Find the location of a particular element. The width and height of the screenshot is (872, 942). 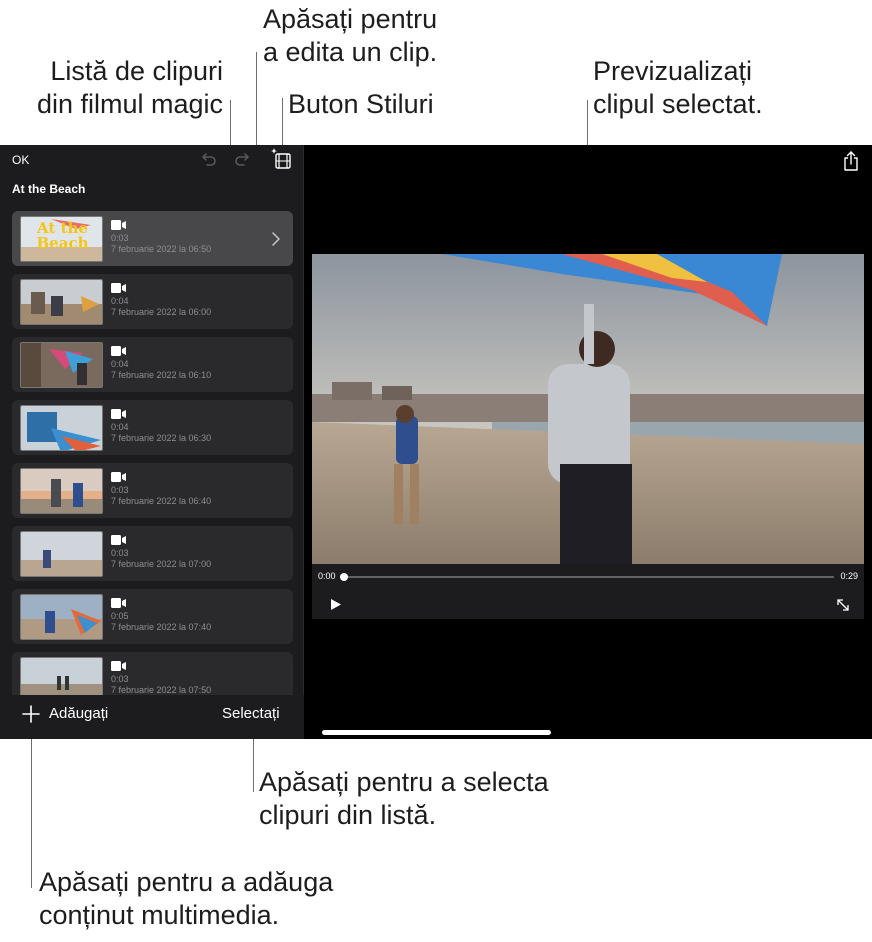

callout-styles-button: Buton Stiluri is located at coordinates (361, 104).